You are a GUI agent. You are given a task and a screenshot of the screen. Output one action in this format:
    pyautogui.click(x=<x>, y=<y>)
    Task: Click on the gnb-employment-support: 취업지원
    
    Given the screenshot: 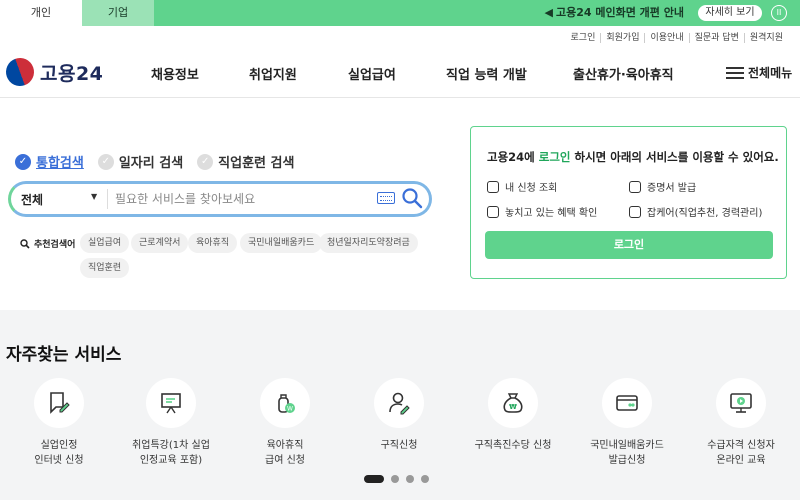 What is the action you would take?
    pyautogui.click(x=273, y=73)
    